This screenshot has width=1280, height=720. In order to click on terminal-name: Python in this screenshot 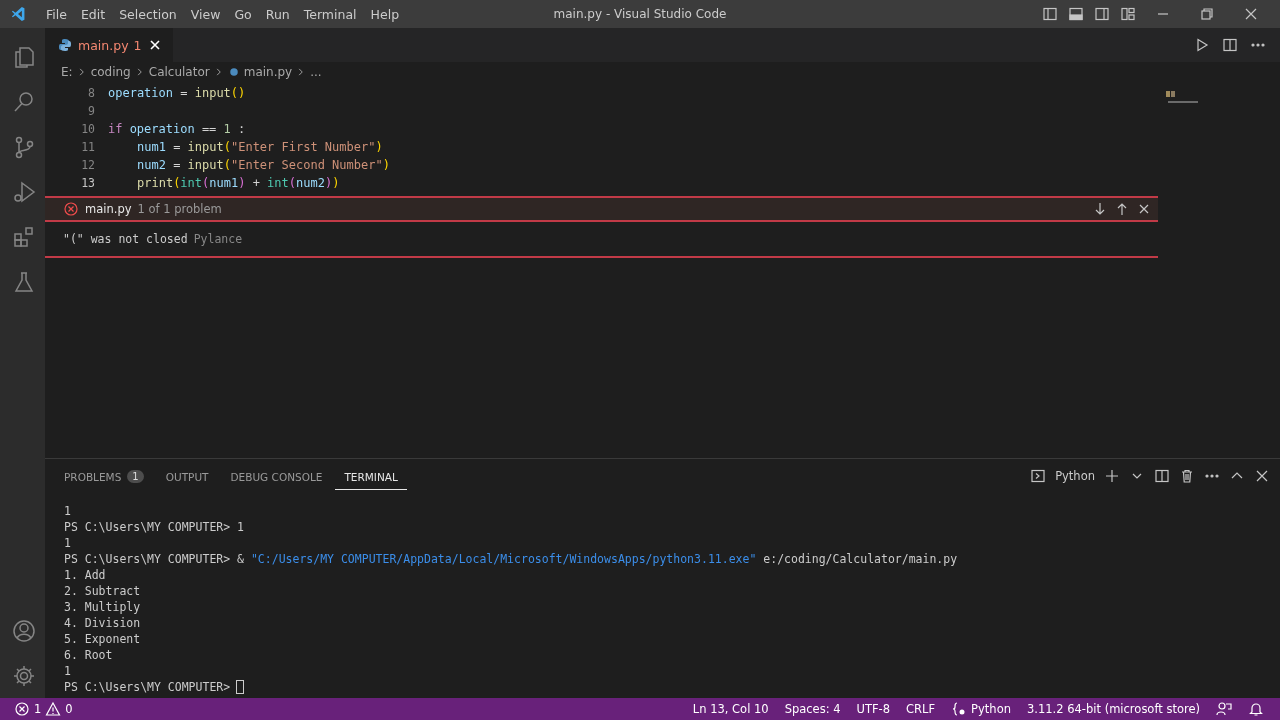, I will do `click(1075, 476)`.